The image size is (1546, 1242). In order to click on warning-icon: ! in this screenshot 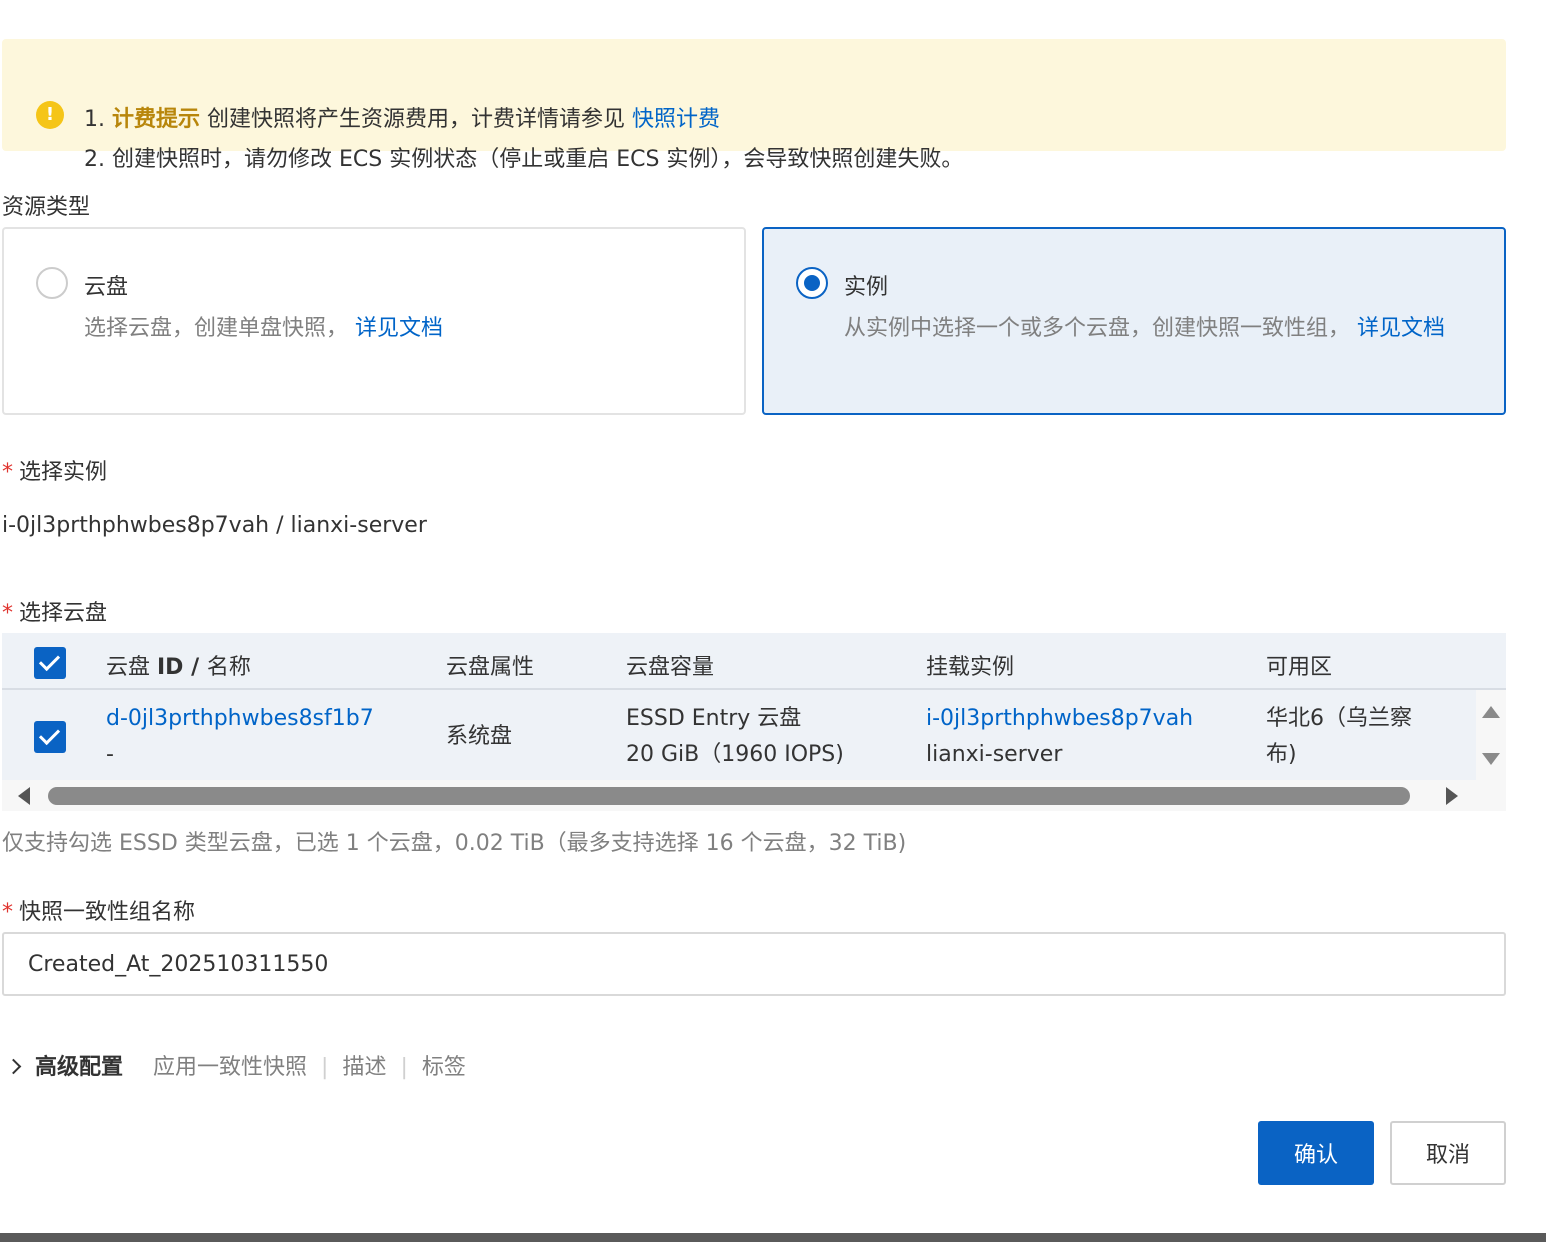, I will do `click(50, 115)`.